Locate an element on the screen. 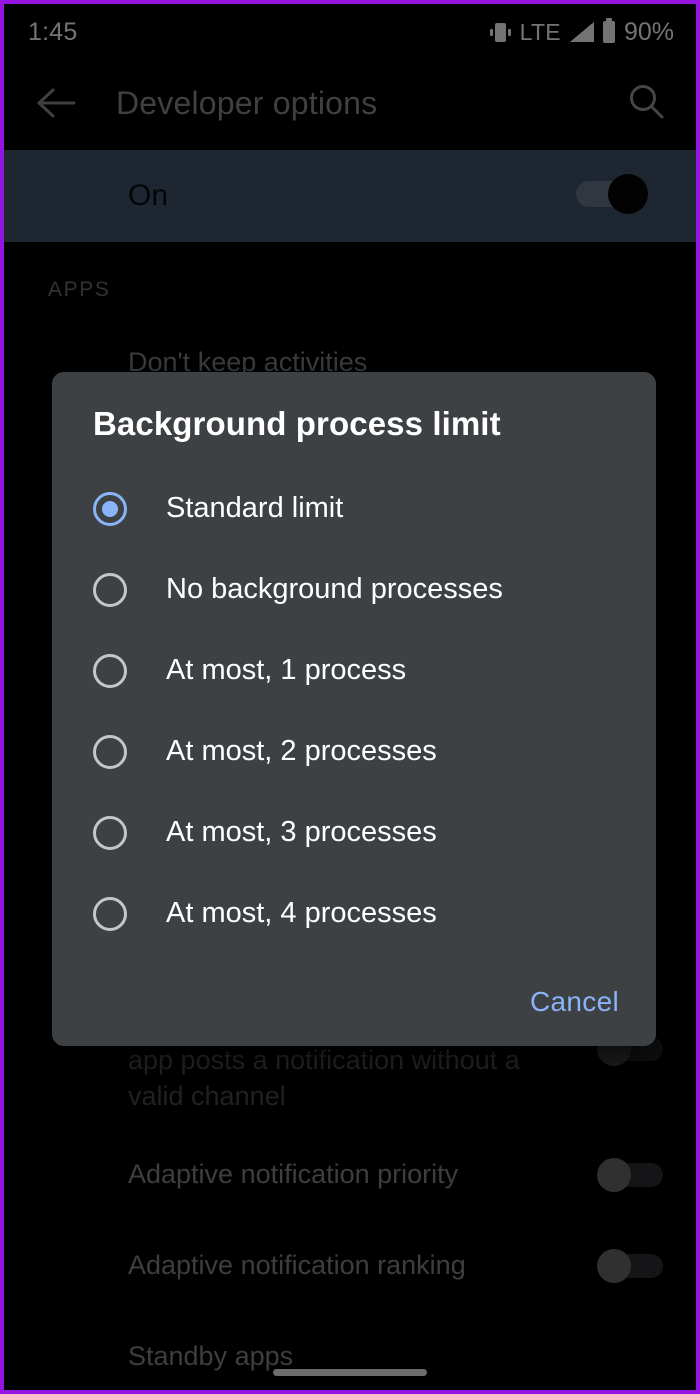  master-switch-toggle is located at coordinates (612, 194).